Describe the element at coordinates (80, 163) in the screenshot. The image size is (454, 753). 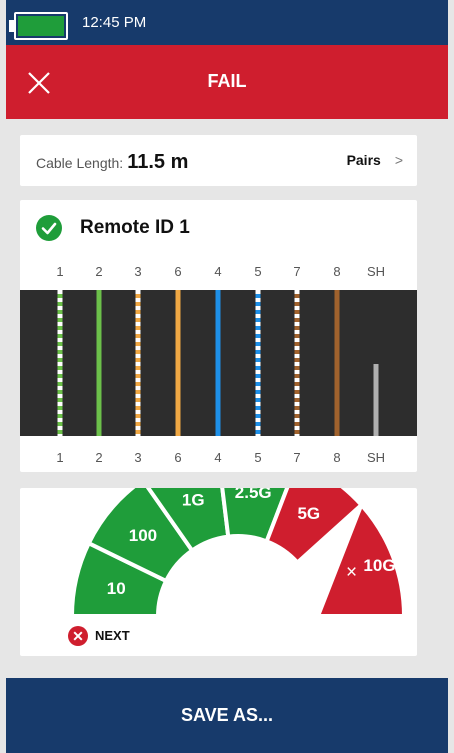
I see `cable-length-caption: Cable Length:` at that location.